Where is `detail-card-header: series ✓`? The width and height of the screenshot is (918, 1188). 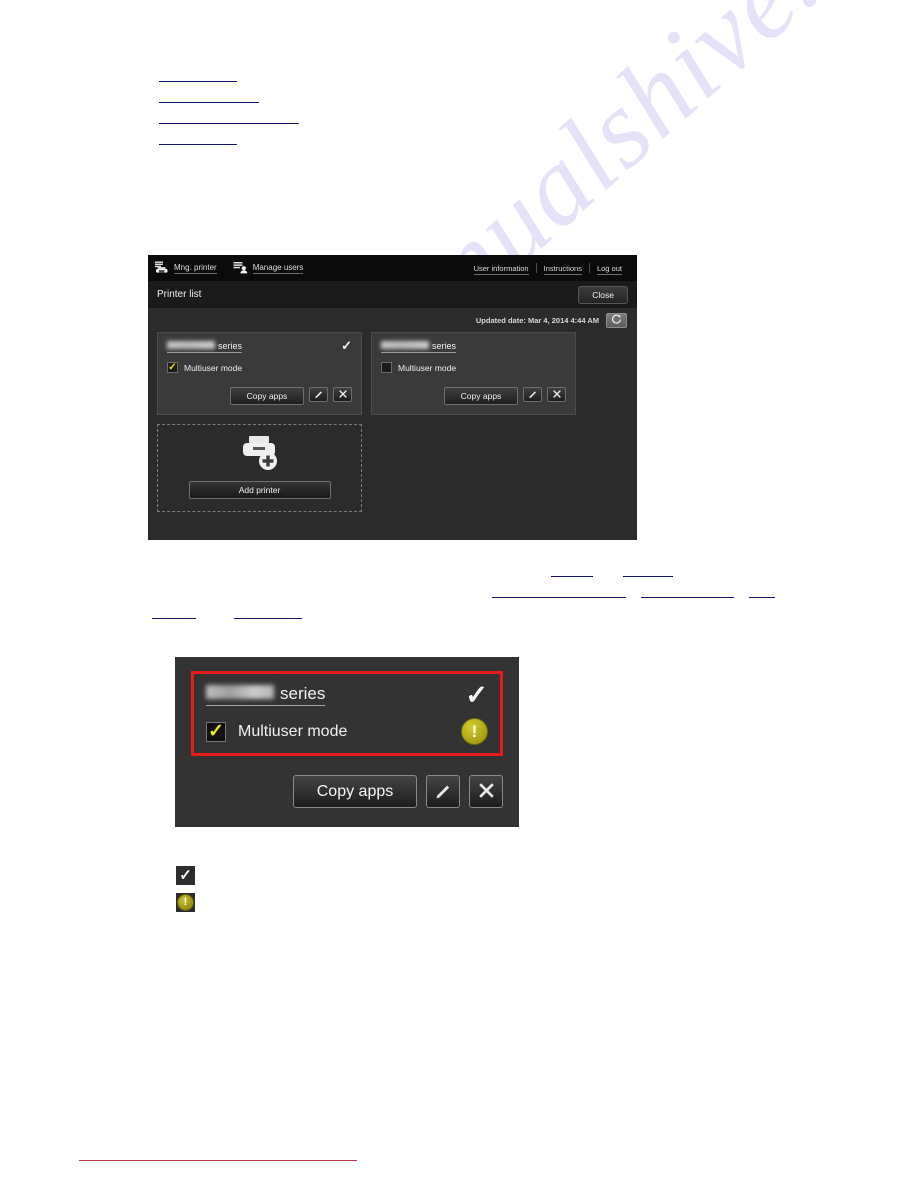 detail-card-header: series ✓ is located at coordinates (347, 695).